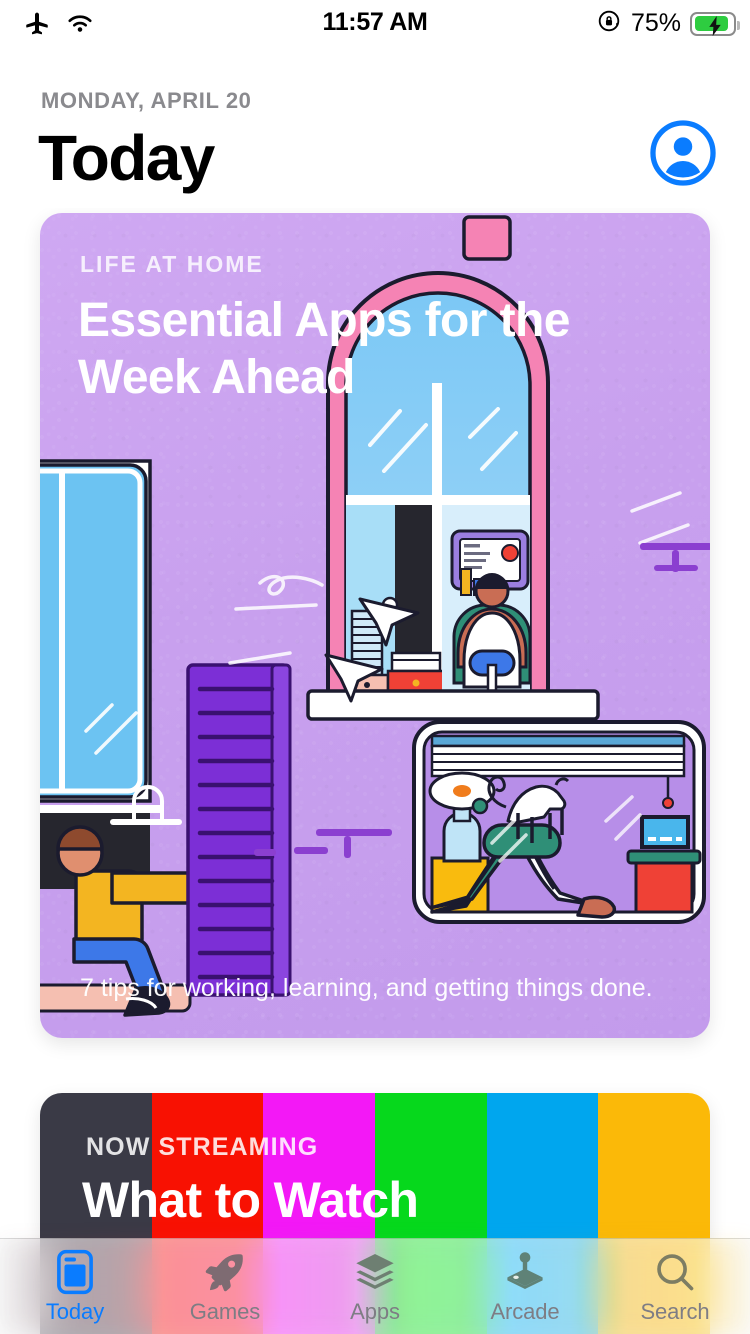 The width and height of the screenshot is (750, 1334). I want to click on search-icon, so click(675, 1272).